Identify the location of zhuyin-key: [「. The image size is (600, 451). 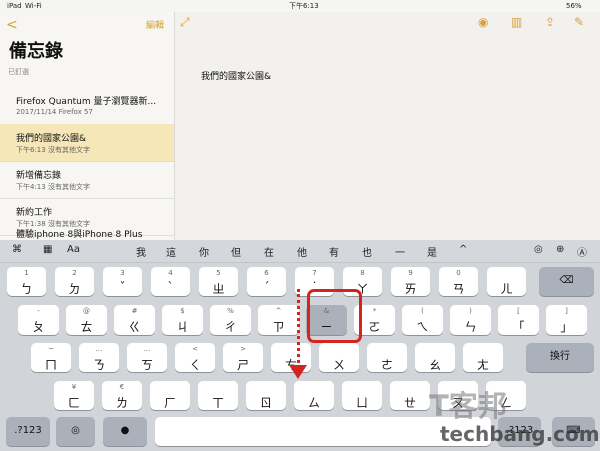
(518, 320).